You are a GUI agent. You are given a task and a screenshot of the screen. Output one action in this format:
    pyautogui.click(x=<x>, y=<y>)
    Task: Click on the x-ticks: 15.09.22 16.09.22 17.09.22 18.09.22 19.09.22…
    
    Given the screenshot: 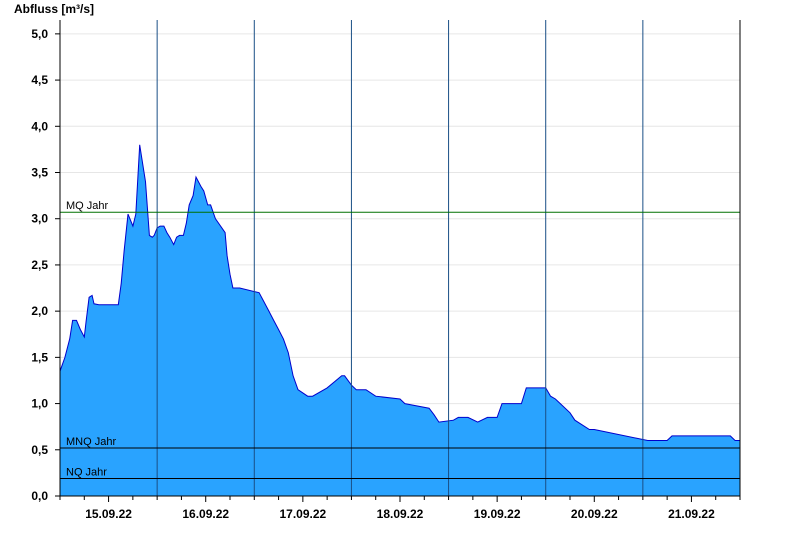 What is the action you would take?
    pyautogui.click(x=400, y=508)
    